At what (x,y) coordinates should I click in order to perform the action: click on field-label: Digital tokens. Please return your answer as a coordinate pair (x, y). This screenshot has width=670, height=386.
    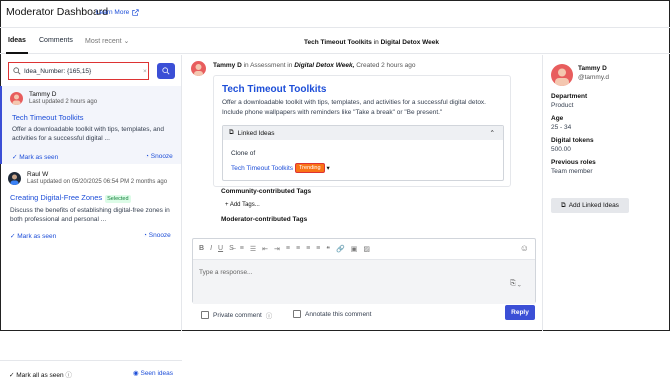
    Looking at the image, I should click on (572, 140).